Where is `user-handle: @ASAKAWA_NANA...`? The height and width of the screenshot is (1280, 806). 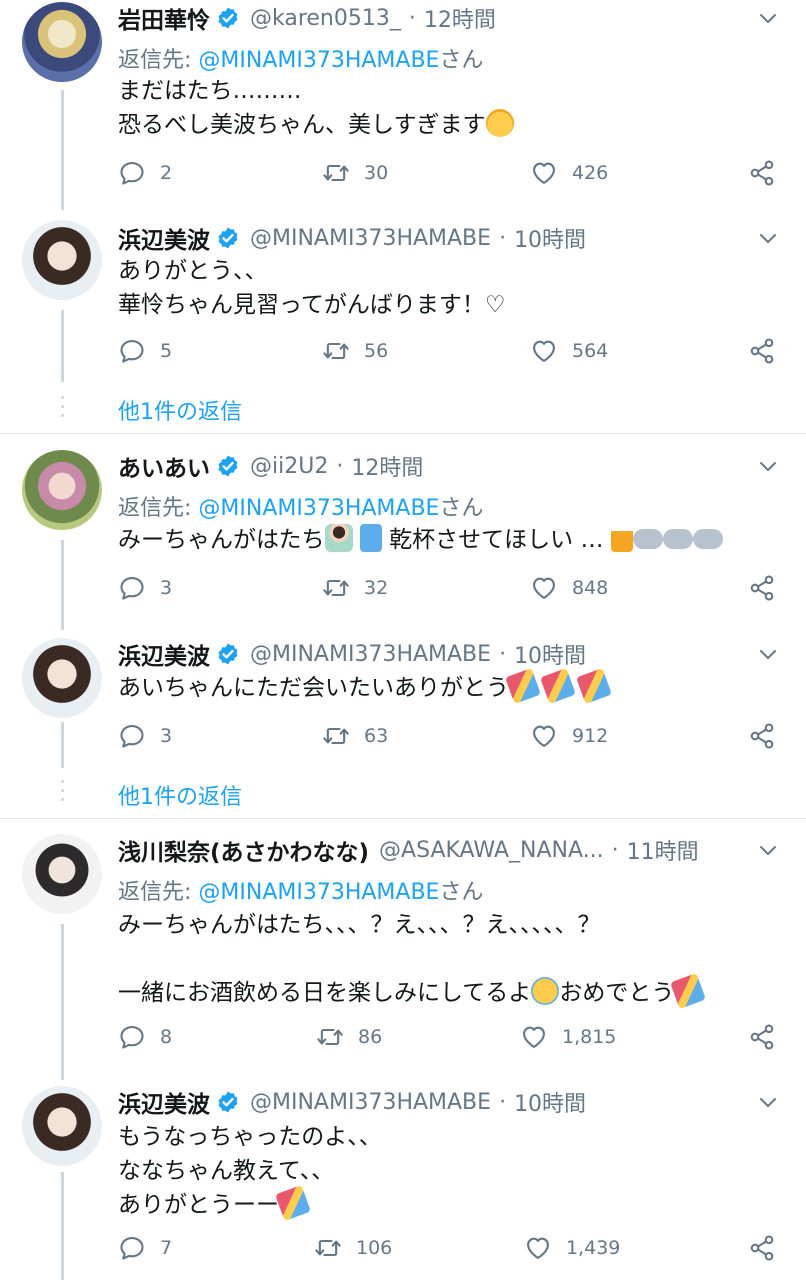 user-handle: @ASAKAWA_NANA... is located at coordinates (491, 850).